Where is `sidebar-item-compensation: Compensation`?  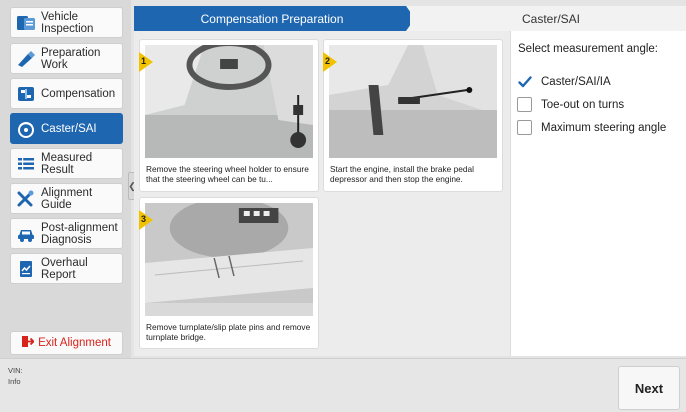 sidebar-item-compensation: Compensation is located at coordinates (66, 93).